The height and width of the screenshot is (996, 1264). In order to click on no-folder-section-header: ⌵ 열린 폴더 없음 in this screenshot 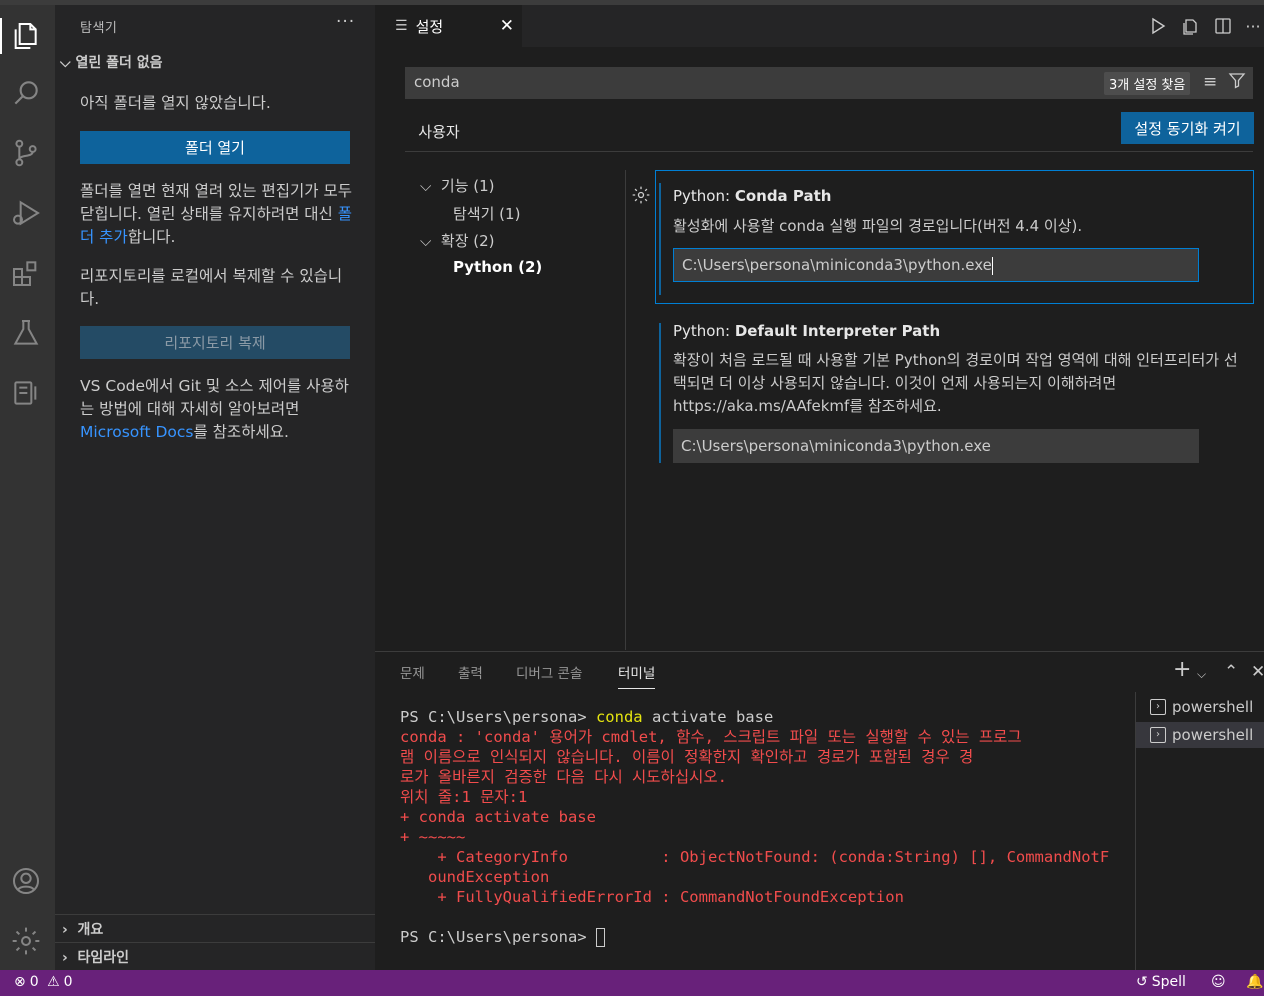, I will do `click(111, 62)`.